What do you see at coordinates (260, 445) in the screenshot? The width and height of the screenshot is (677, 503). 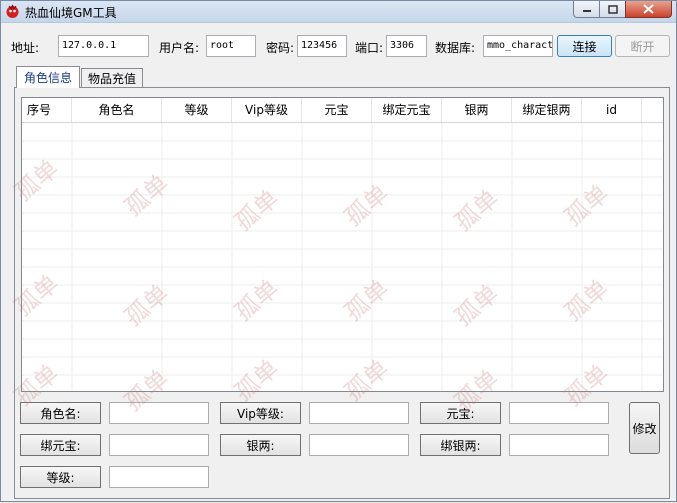 I see `silver-label: 银两:` at bounding box center [260, 445].